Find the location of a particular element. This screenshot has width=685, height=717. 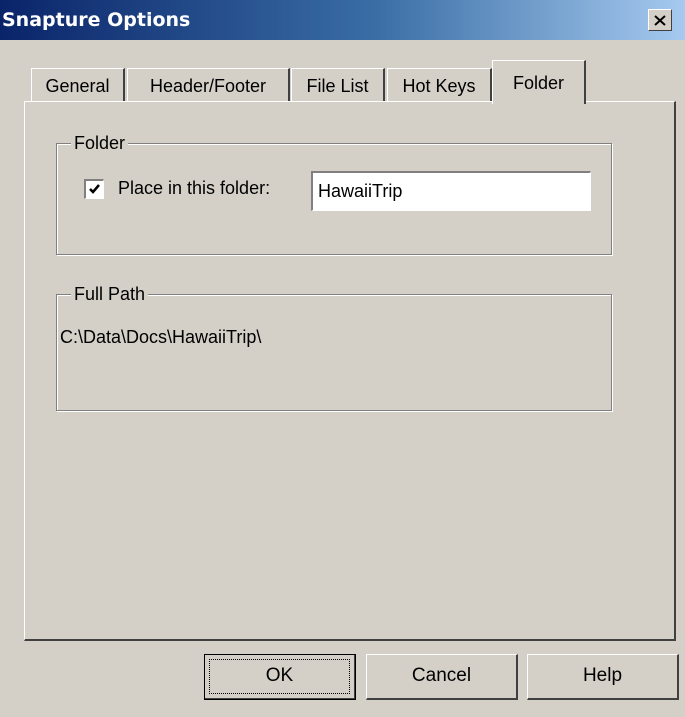

checkmark-icon is located at coordinates (94, 189).